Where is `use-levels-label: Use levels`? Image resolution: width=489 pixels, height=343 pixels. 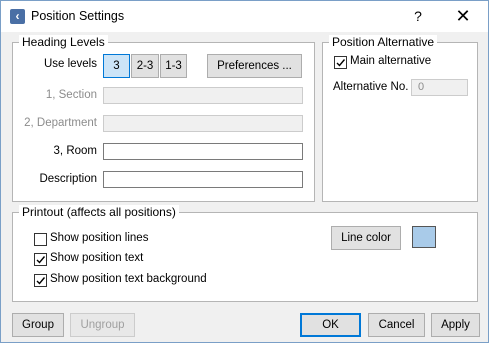 use-levels-label: Use levels is located at coordinates (70, 64).